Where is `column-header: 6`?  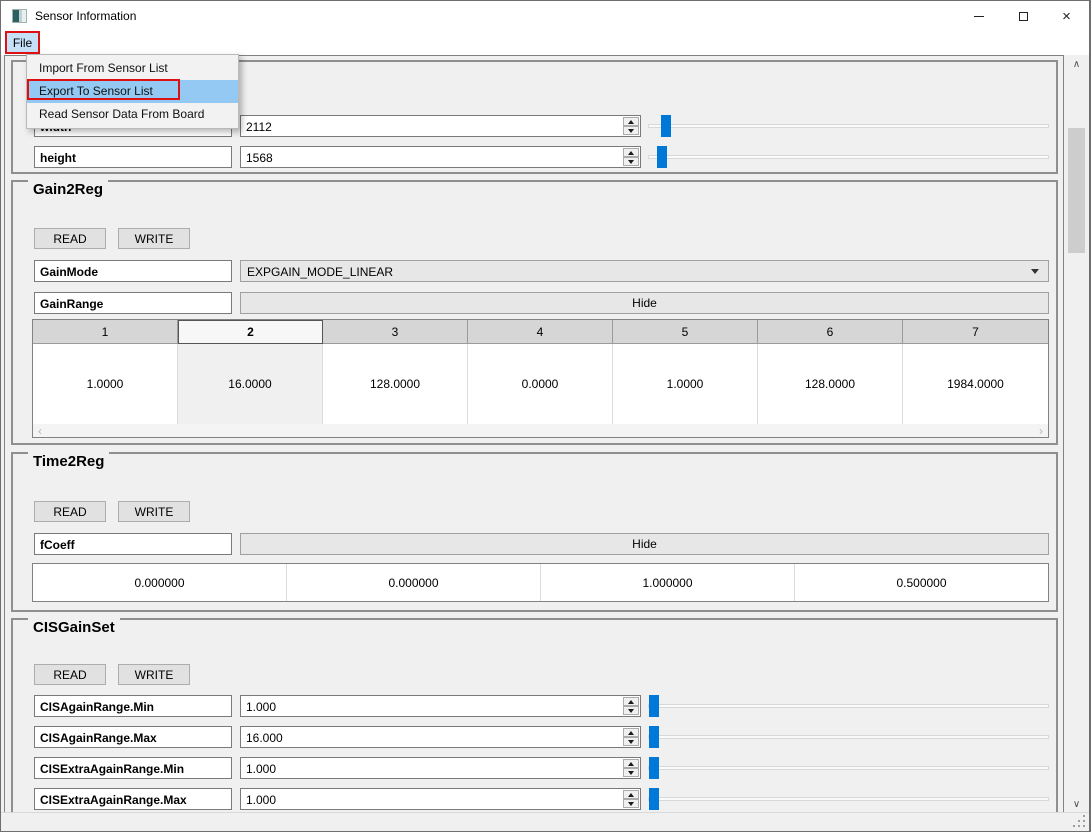
column-header: 6 is located at coordinates (830, 332).